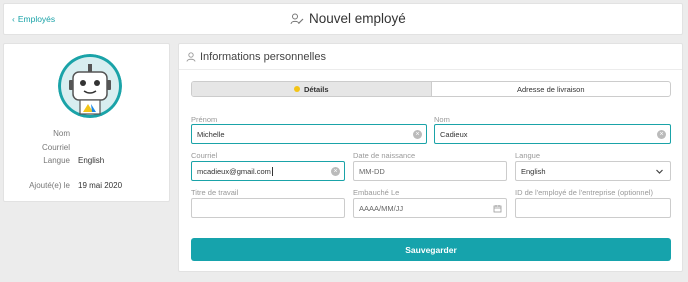  I want to click on back-link-label: Employés, so click(36, 19).